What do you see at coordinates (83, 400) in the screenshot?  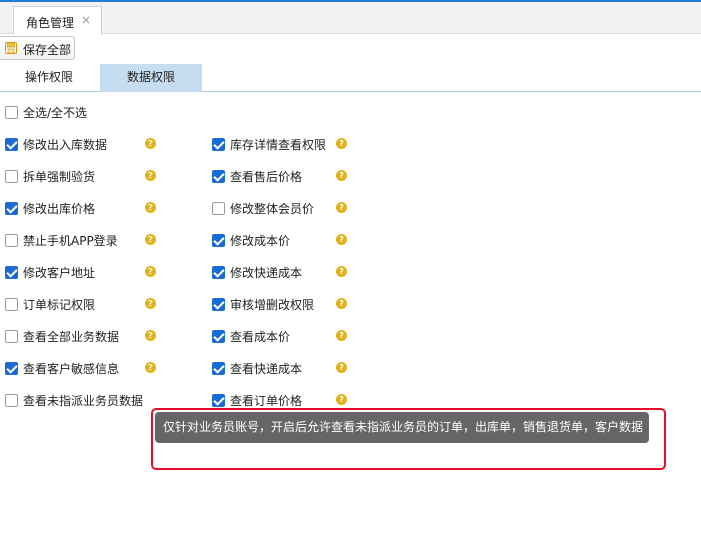 I see `permission-label: 查看未指派业务员数据` at bounding box center [83, 400].